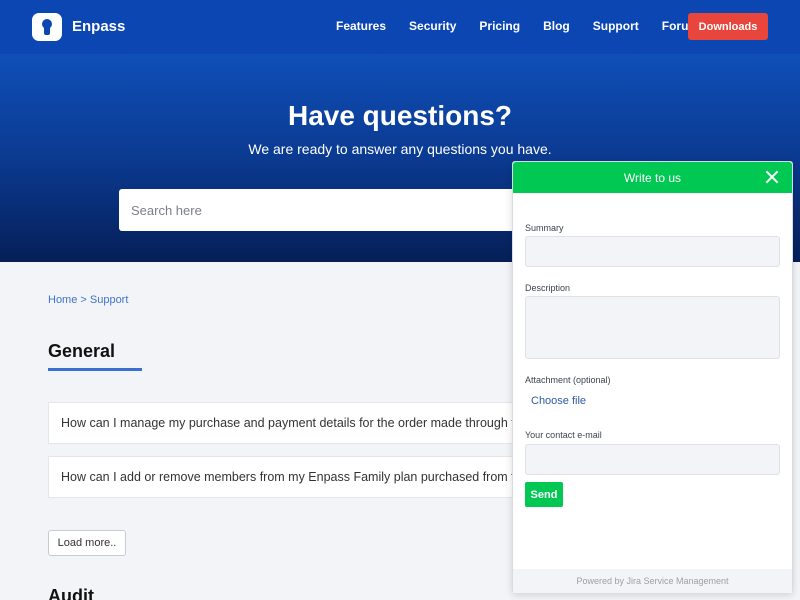  I want to click on description-textarea, so click(652, 327).